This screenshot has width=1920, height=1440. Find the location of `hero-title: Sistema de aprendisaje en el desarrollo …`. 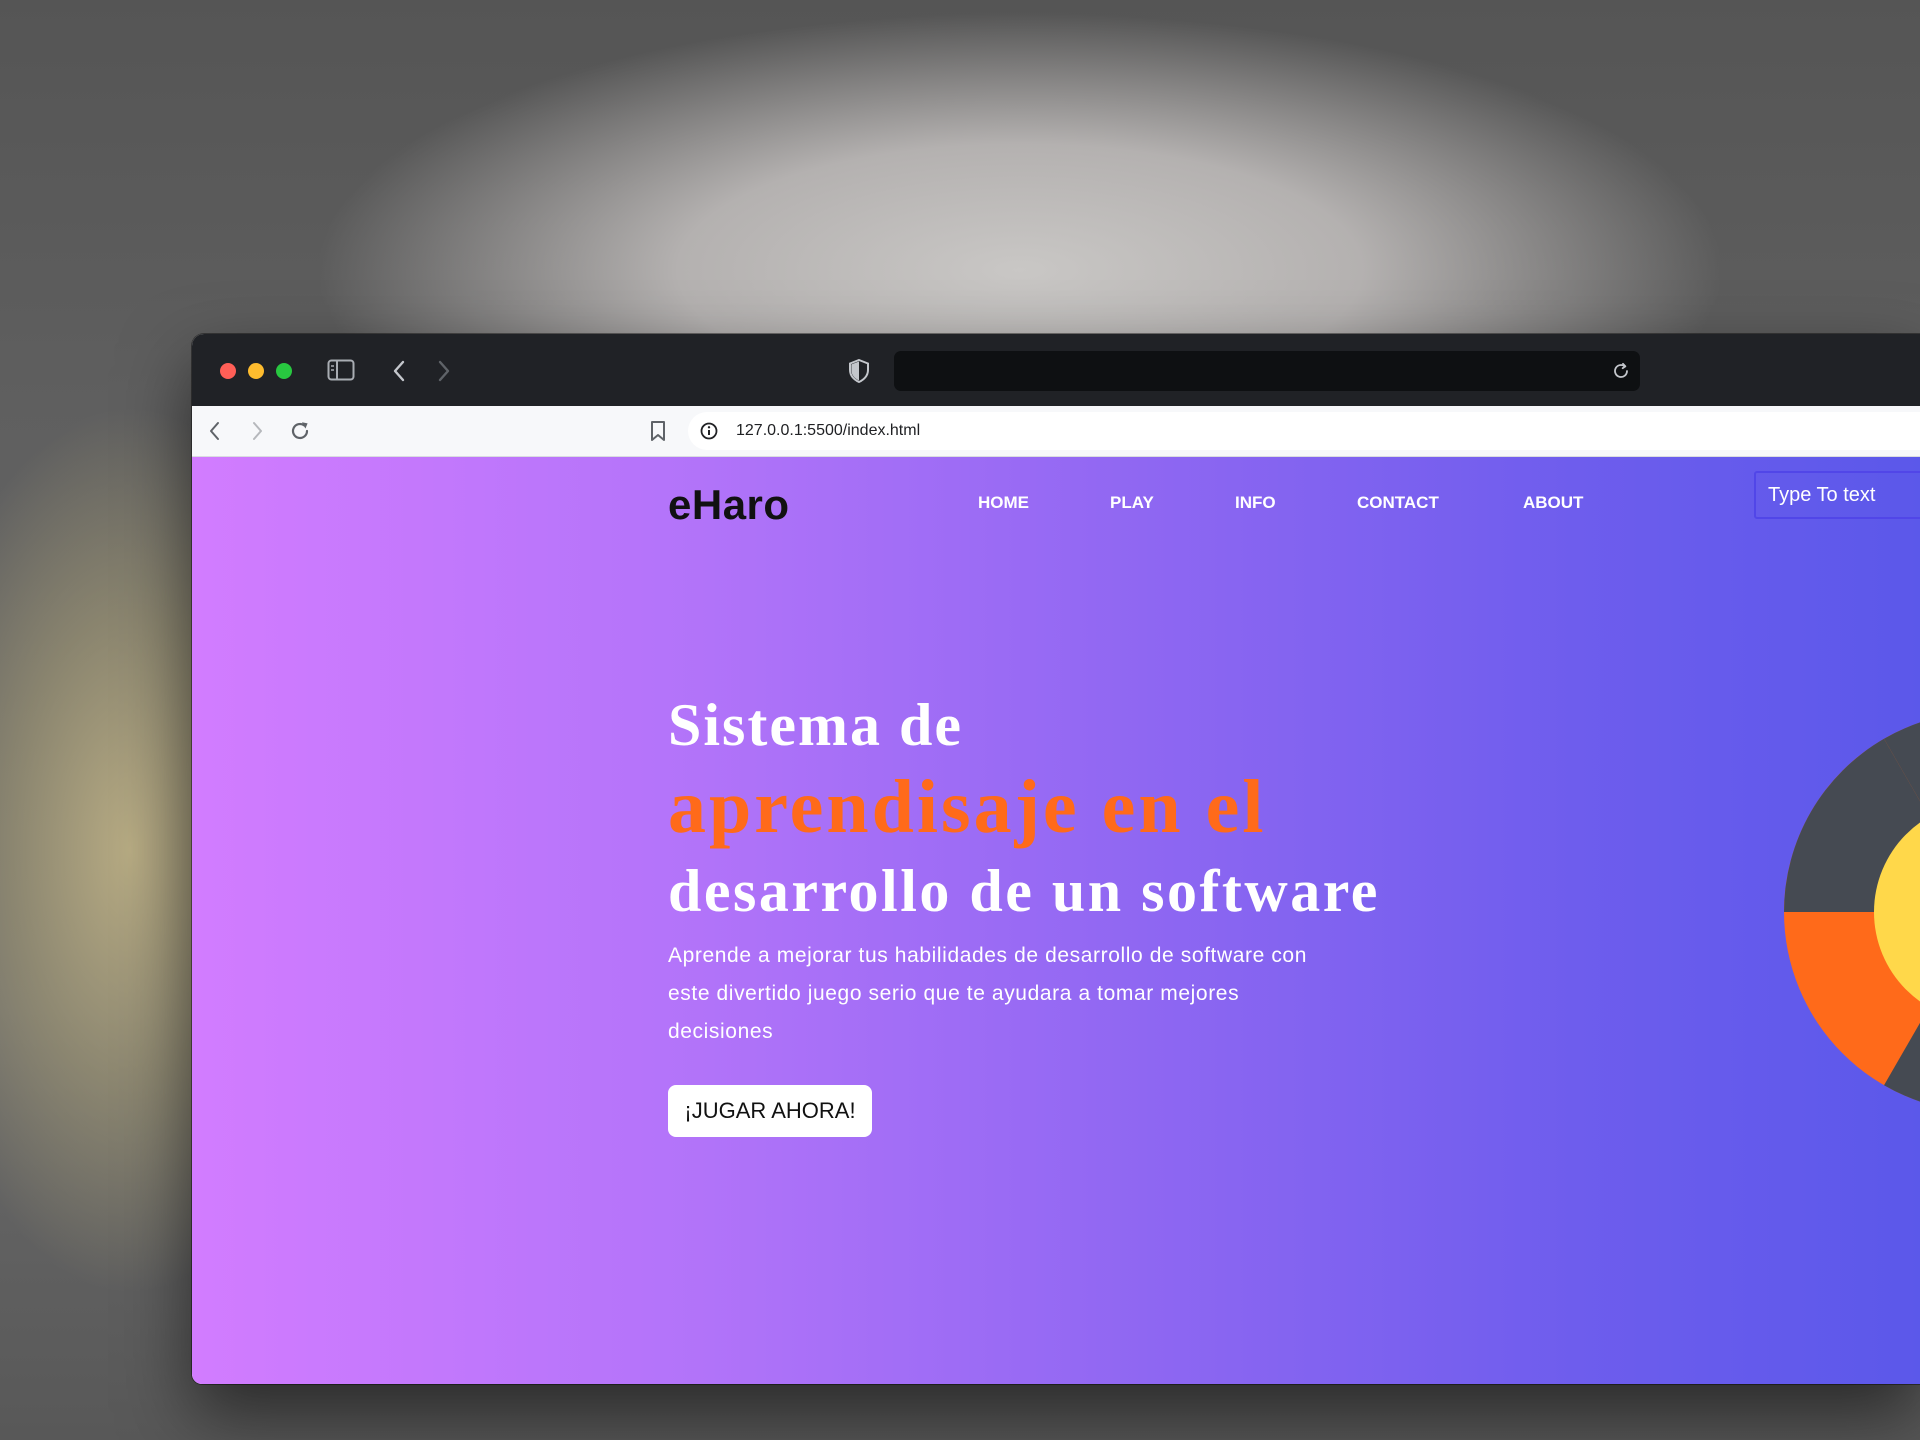

hero-title: Sistema de aprendisaje en el desarrollo … is located at coordinates (1118, 809).